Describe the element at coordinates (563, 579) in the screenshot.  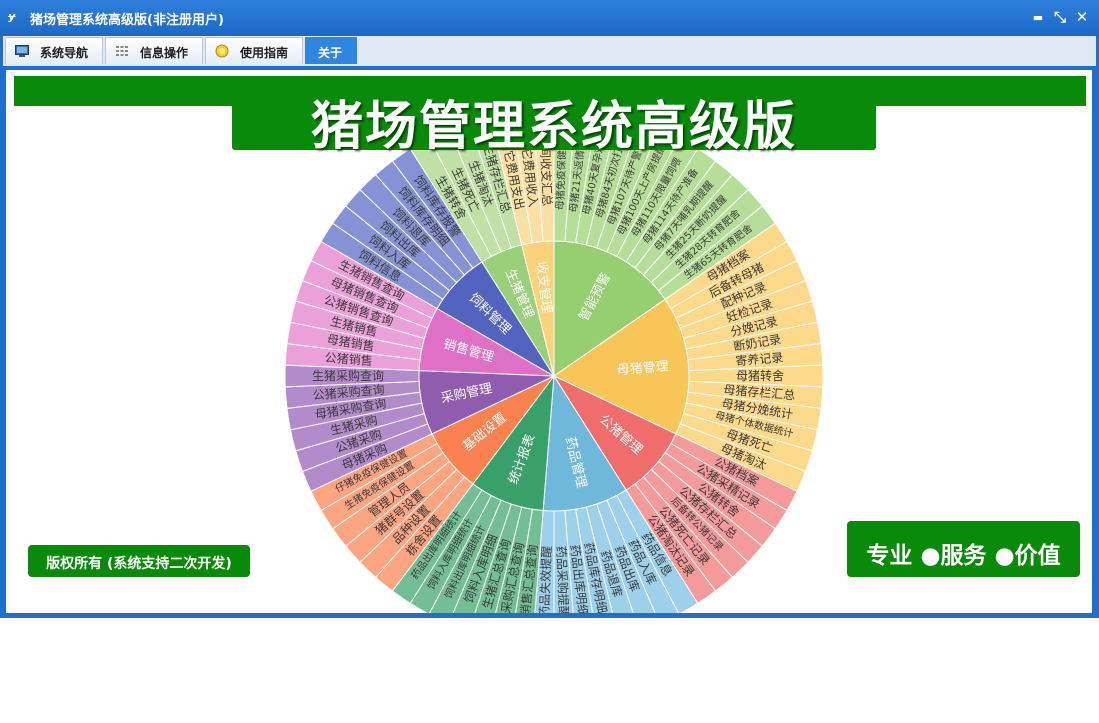
I see `function-label: 药品采购提醒` at that location.